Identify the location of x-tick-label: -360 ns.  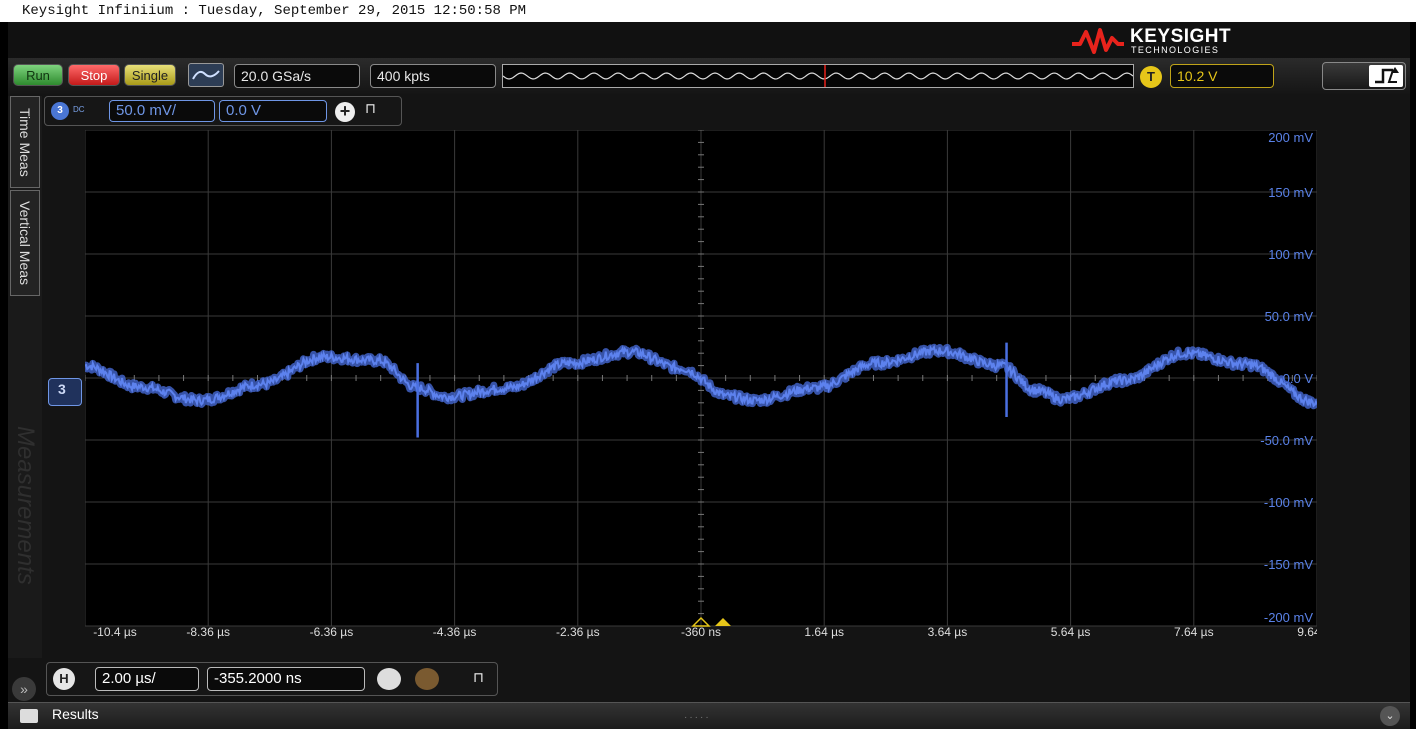
(701, 632).